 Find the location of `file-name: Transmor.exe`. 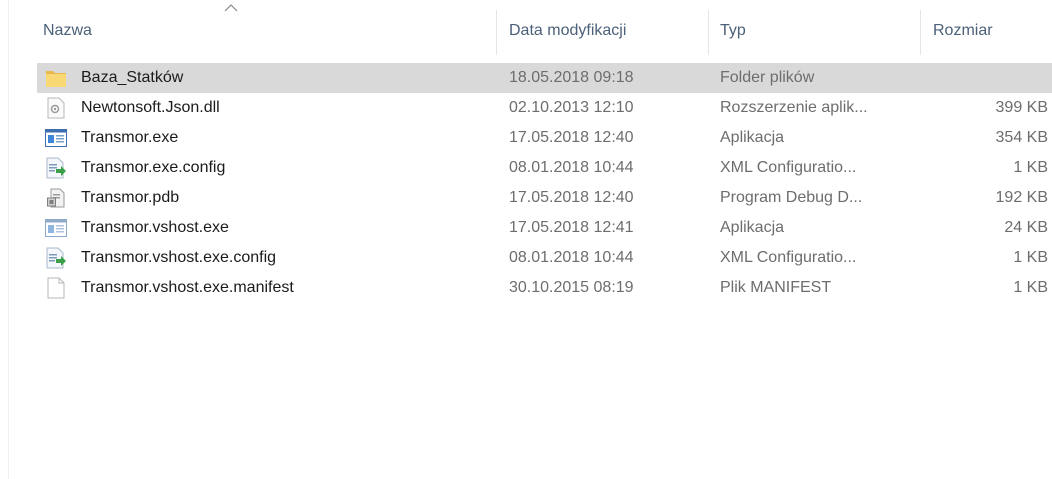

file-name: Transmor.exe is located at coordinates (130, 137).